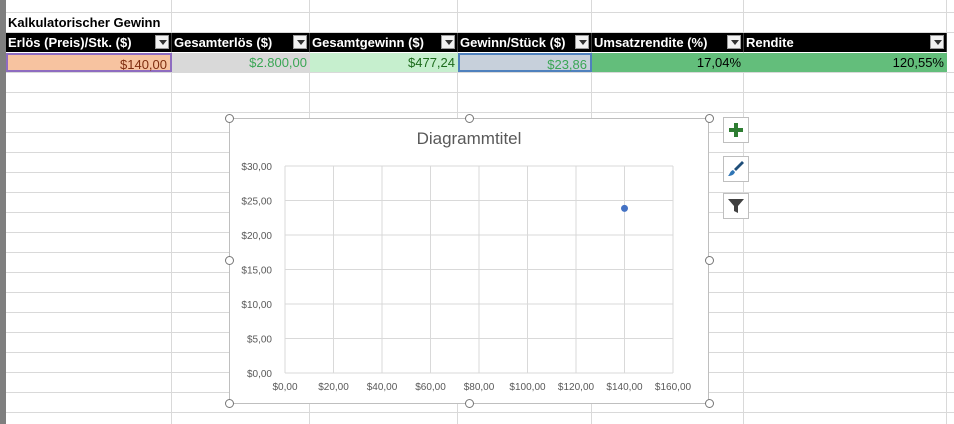 The width and height of the screenshot is (954, 424). What do you see at coordinates (256, 167) in the screenshot?
I see `y-tick-label: $30,00` at bounding box center [256, 167].